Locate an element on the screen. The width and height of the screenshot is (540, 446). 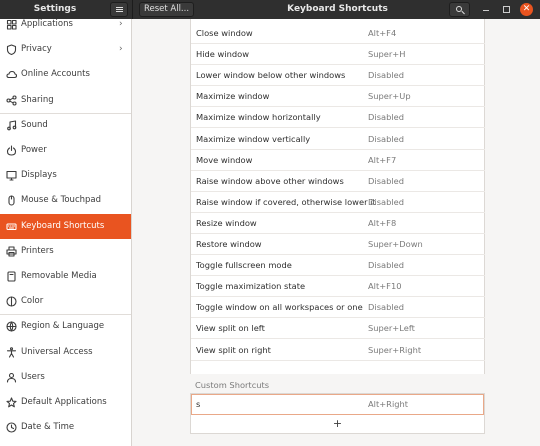
shortcut-name: Close window is located at coordinates (224, 33).